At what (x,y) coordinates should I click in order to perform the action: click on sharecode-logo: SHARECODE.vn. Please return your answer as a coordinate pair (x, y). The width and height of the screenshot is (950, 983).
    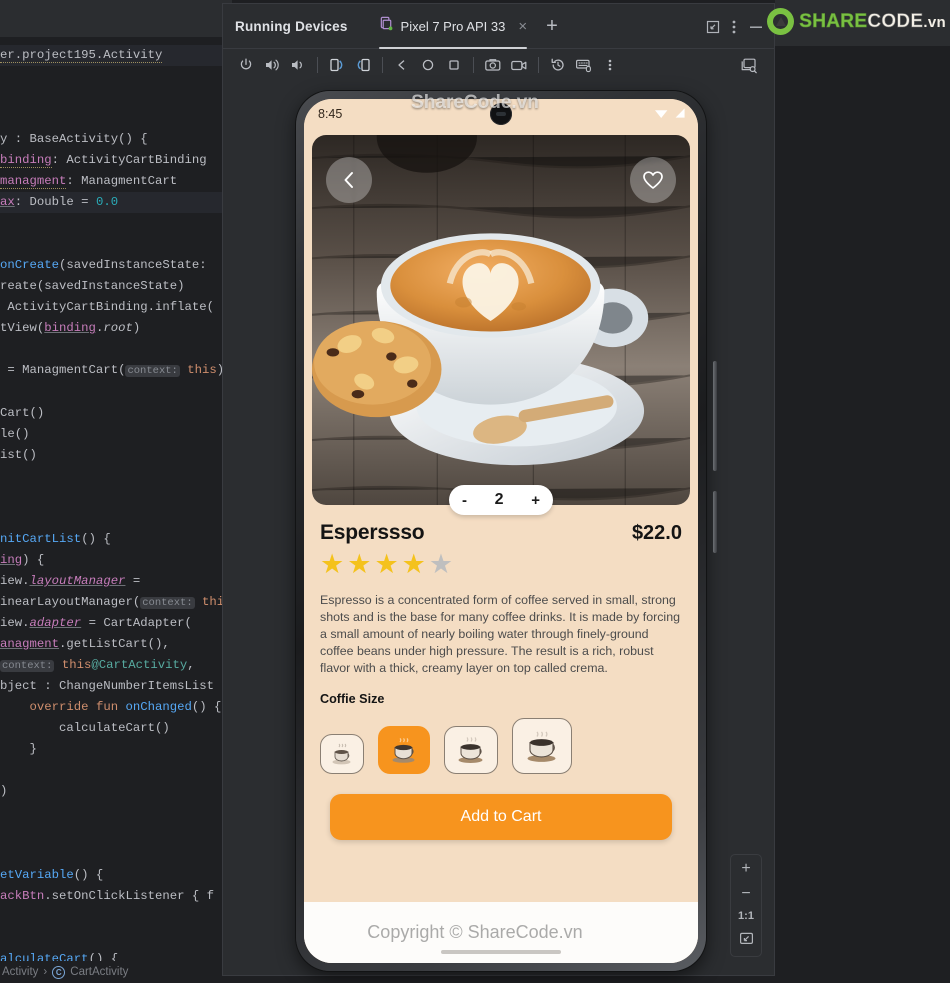
    Looking at the image, I should click on (856, 21).